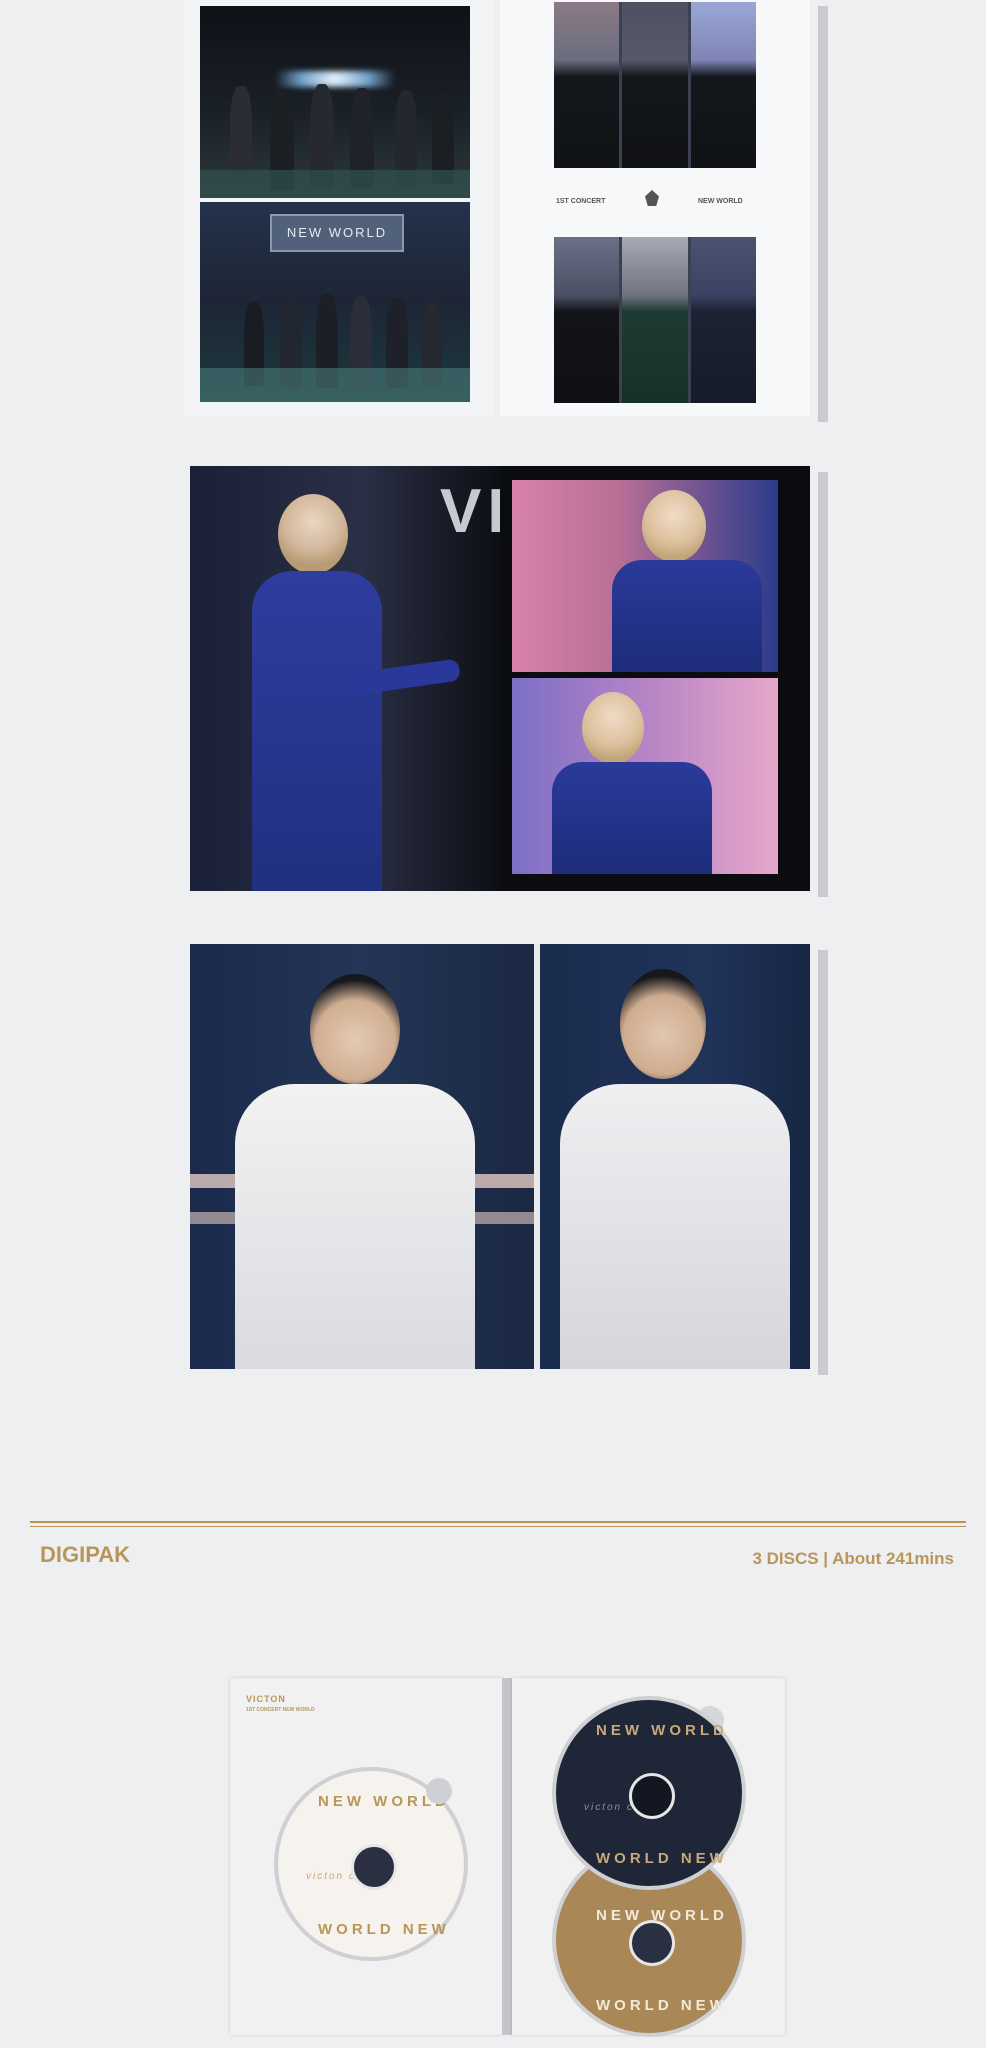  Describe the element at coordinates (470, 511) in the screenshot. I see `wall-letters: VI` at that location.